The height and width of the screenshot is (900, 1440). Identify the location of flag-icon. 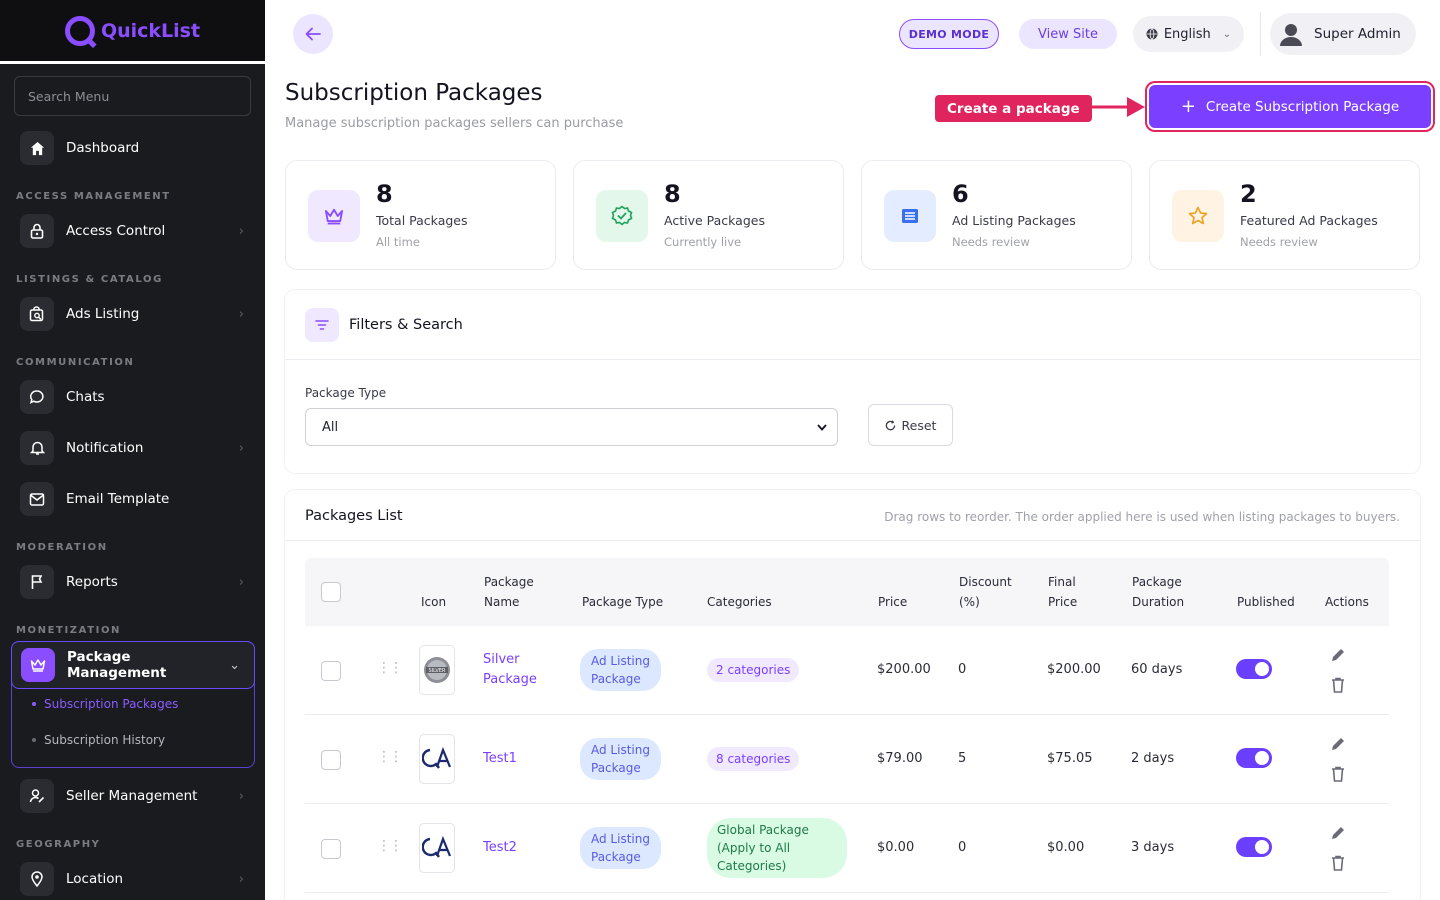
(37, 582).